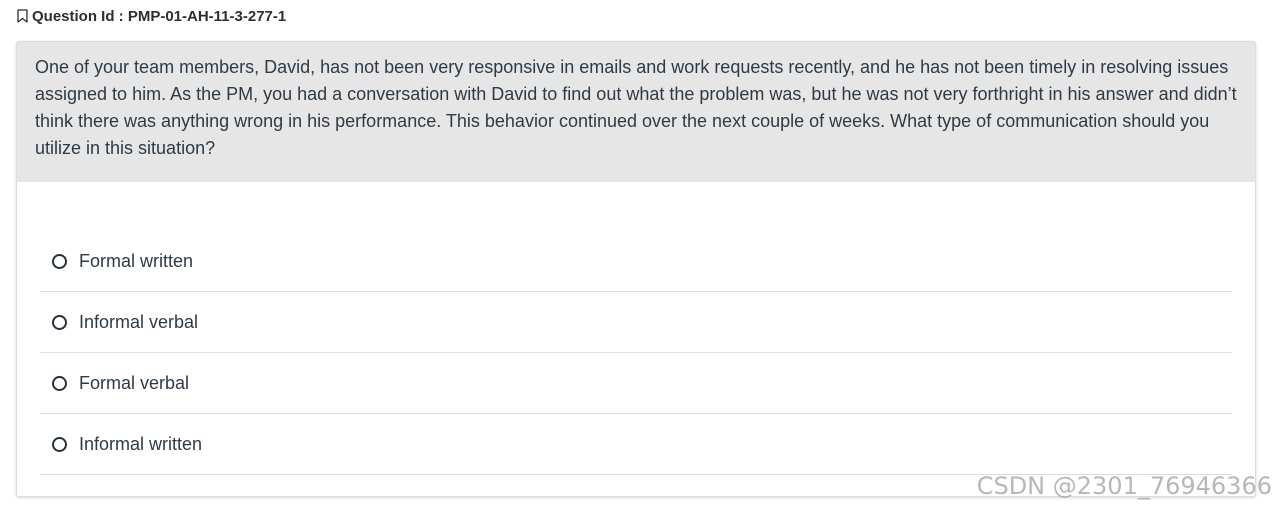 The image size is (1276, 508). Describe the element at coordinates (134, 382) in the screenshot. I see `option-label: Formal verbal` at that location.